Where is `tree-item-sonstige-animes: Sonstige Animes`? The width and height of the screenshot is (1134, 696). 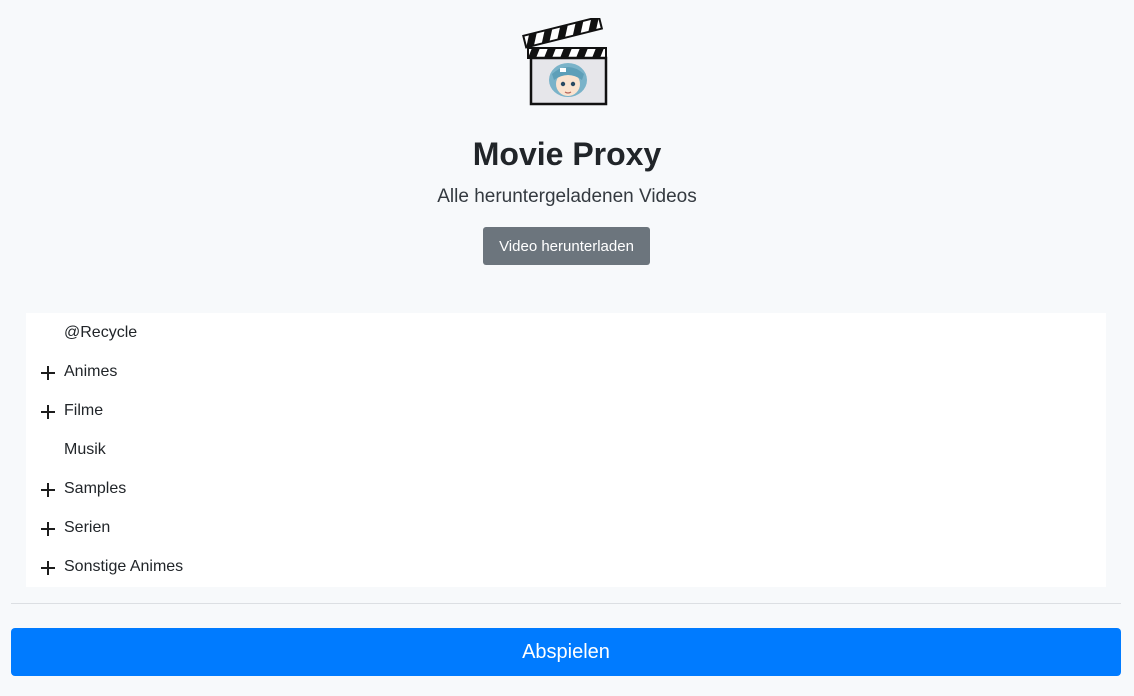 tree-item-sonstige-animes: Sonstige Animes is located at coordinates (566, 566).